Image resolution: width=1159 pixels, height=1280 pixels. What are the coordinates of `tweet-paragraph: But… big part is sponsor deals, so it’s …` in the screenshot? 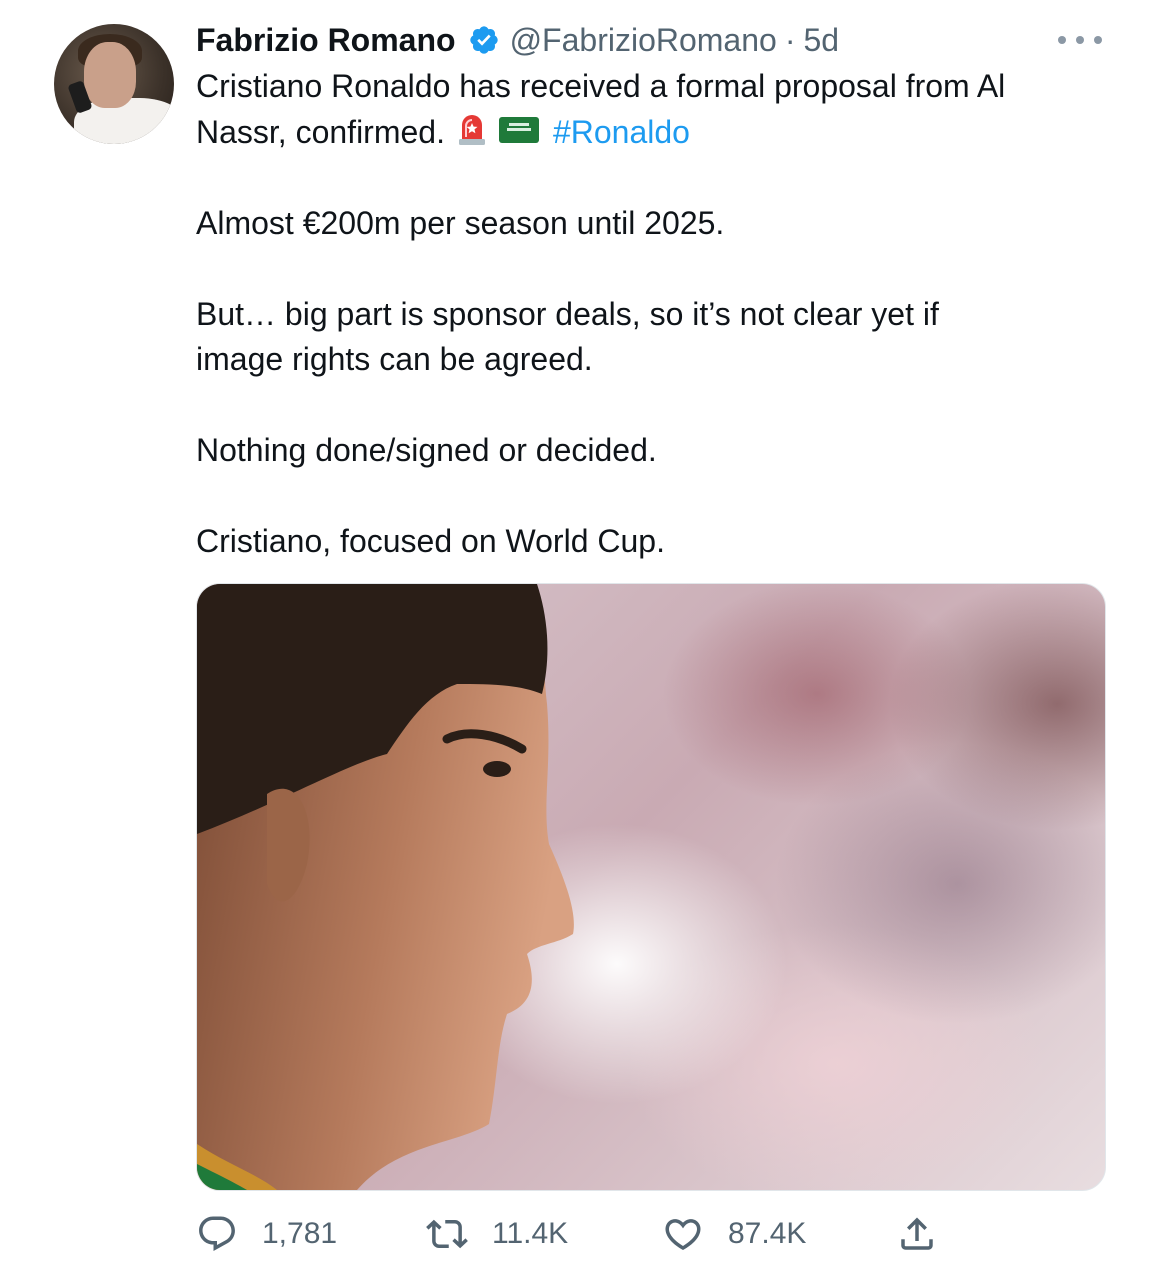 It's located at (567, 313).